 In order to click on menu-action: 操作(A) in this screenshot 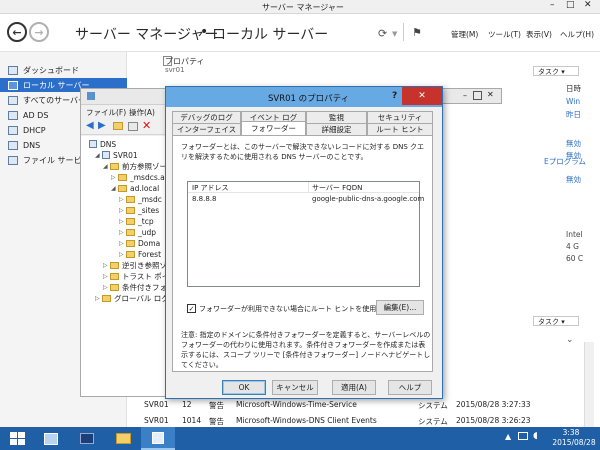, I will do `click(142, 112)`.